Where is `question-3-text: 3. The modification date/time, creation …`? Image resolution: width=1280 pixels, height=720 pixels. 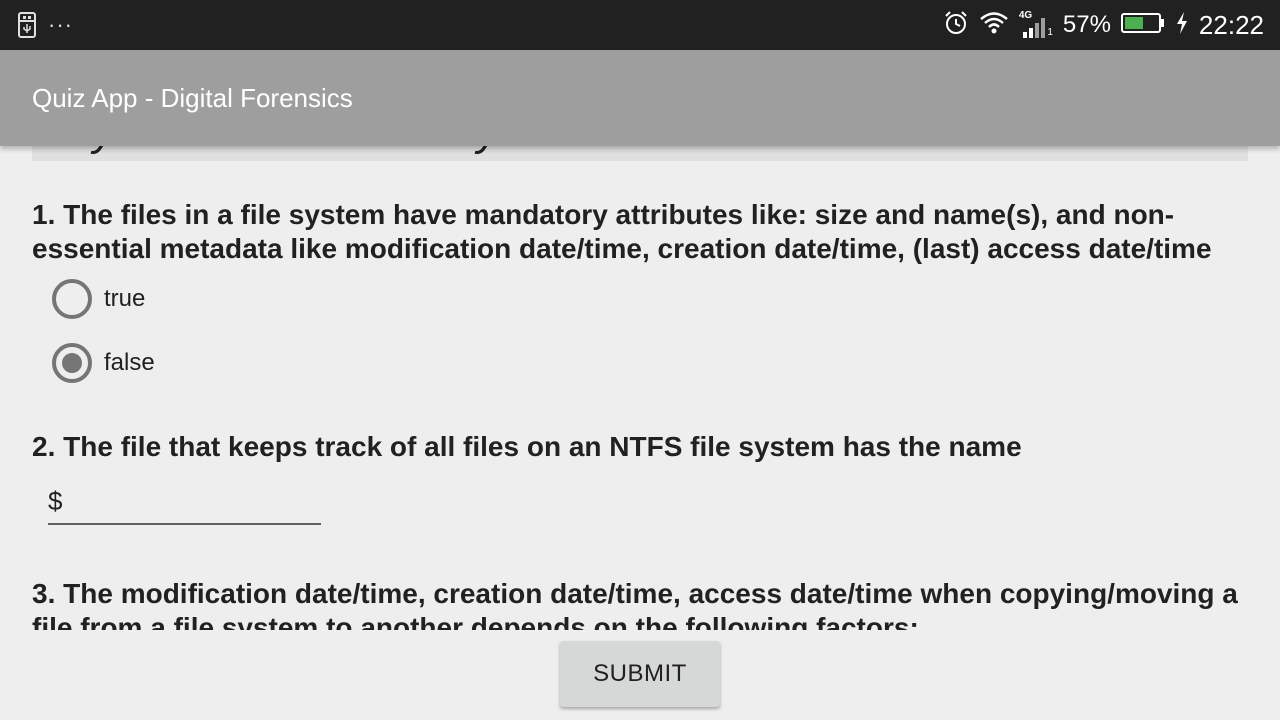
question-3-text: 3. The modification date/time, creation … is located at coordinates (635, 604).